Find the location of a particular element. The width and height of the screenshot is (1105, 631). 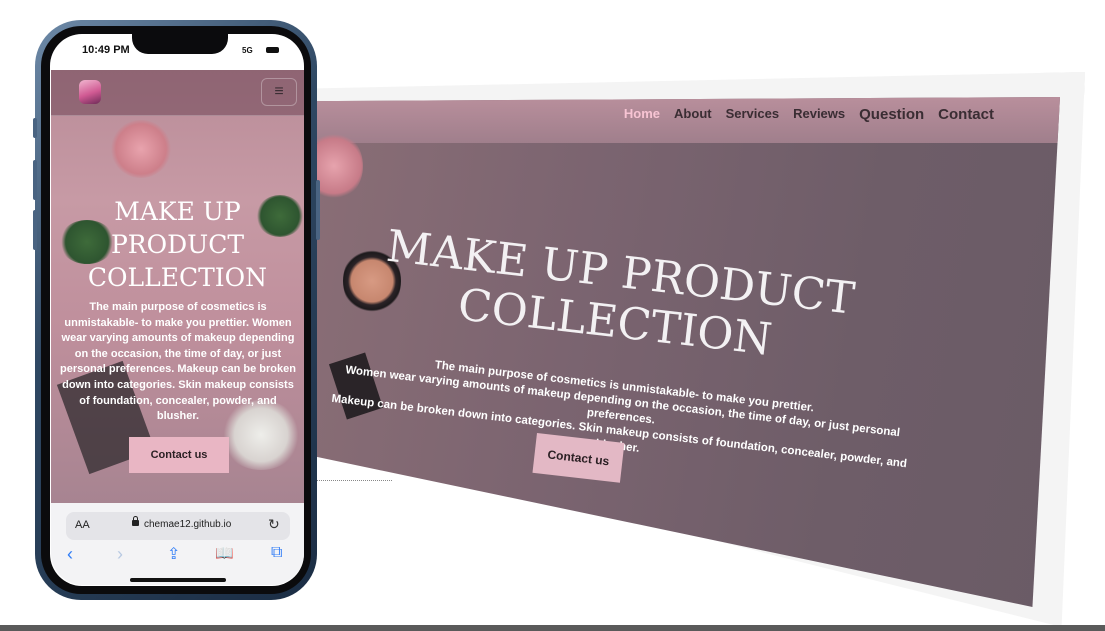

safari-toolbar: ‹ › ⇪ 📖 ⧉ is located at coordinates (177, 557).